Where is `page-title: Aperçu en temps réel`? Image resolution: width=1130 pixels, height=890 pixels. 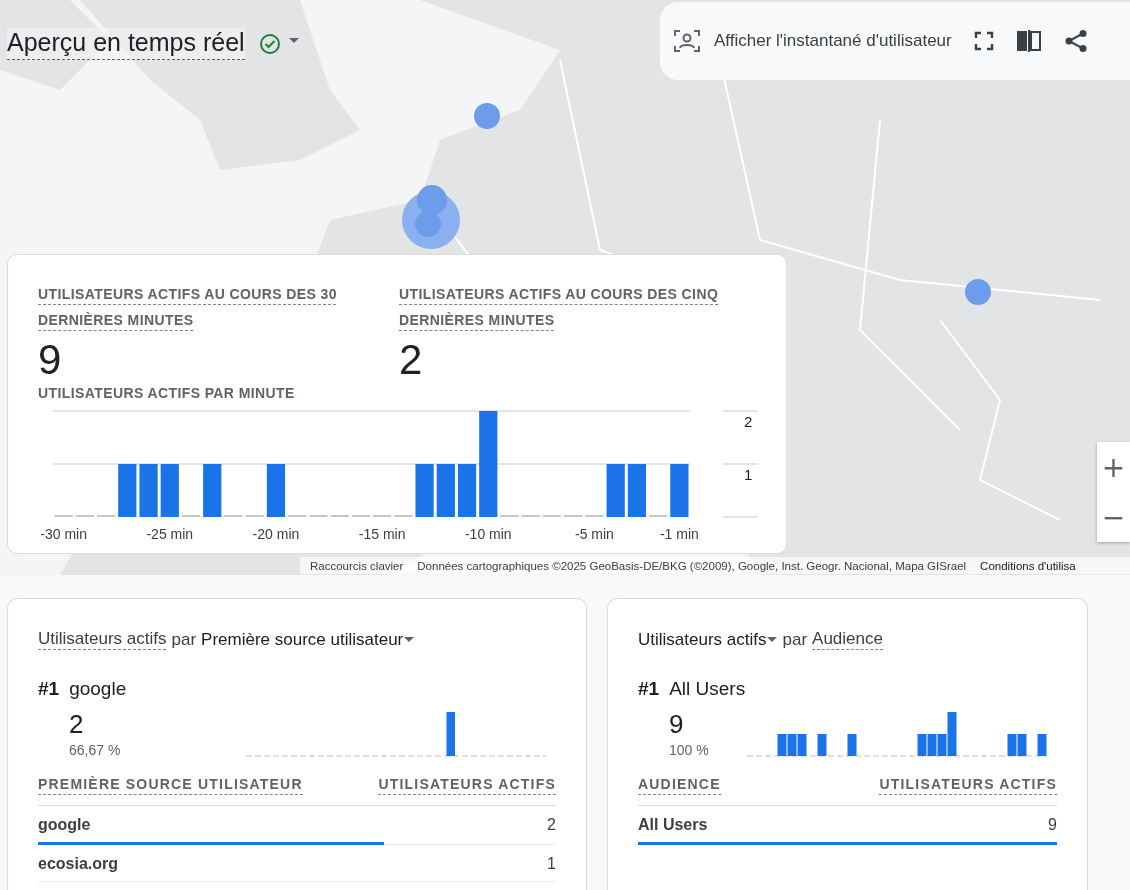 page-title: Aperçu en temps réel is located at coordinates (126, 44).